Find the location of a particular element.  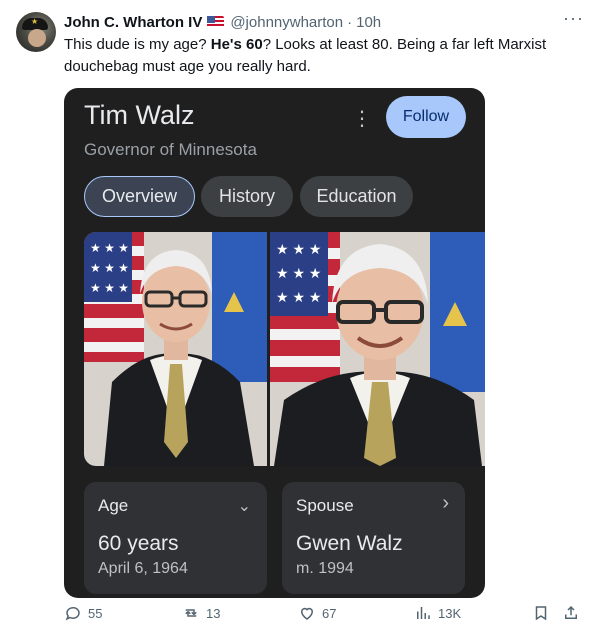

avatar: ★ is located at coordinates (36, 32).